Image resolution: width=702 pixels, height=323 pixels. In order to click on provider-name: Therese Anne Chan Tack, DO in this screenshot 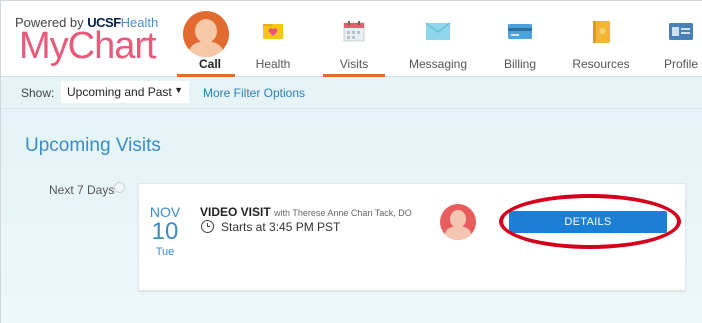, I will do `click(352, 213)`.